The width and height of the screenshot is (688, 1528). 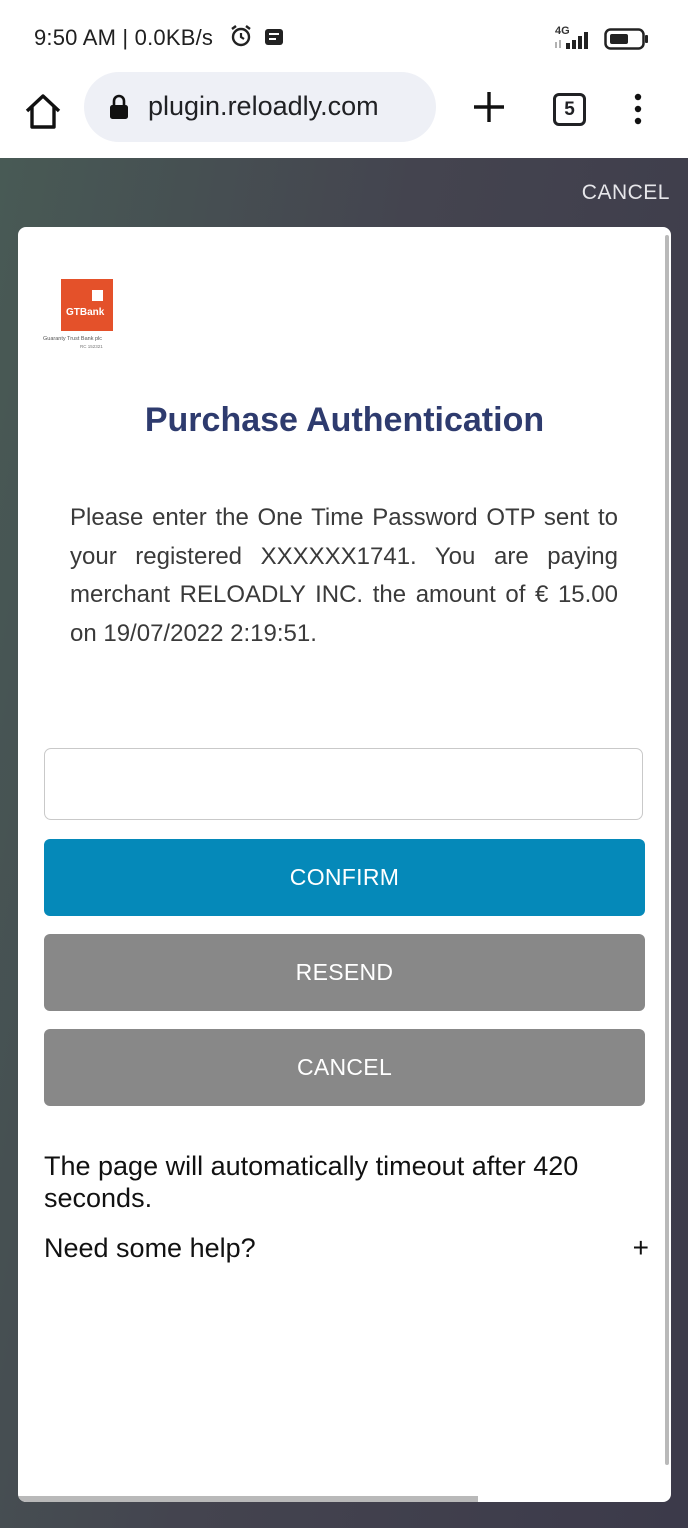 I want to click on gtbank-logo: GTBank, so click(x=87, y=305).